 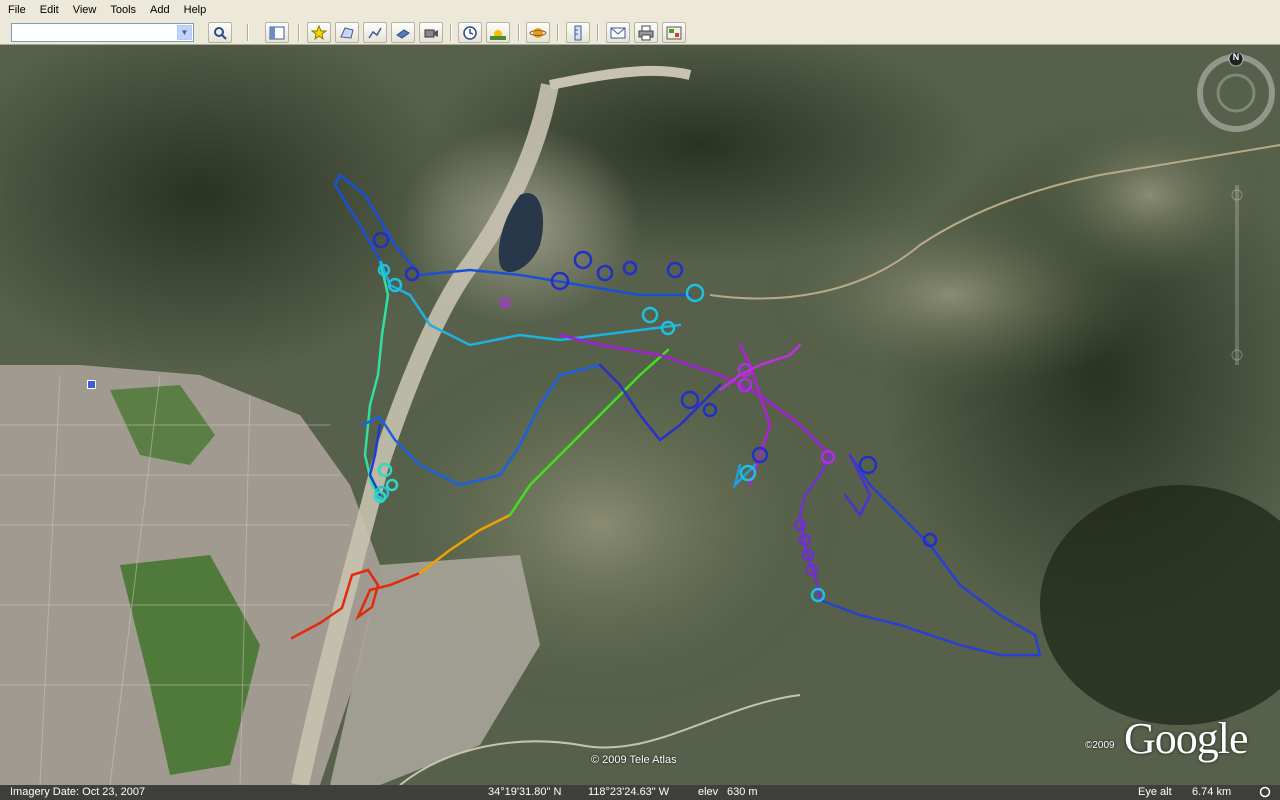 I want to click on longitude-readout: 118°23'24.63" W, so click(x=629, y=792).